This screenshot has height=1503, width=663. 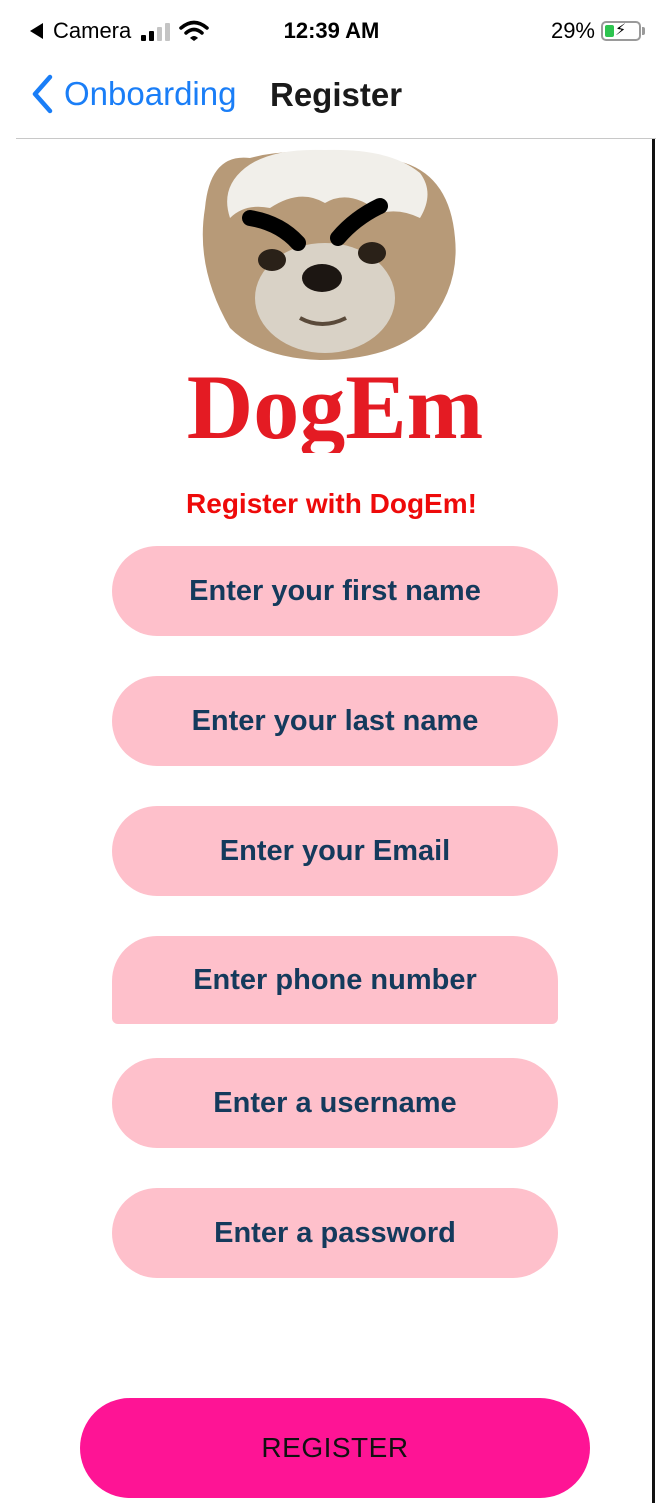 I want to click on register-button-label: REGISTER, so click(x=335, y=1447).